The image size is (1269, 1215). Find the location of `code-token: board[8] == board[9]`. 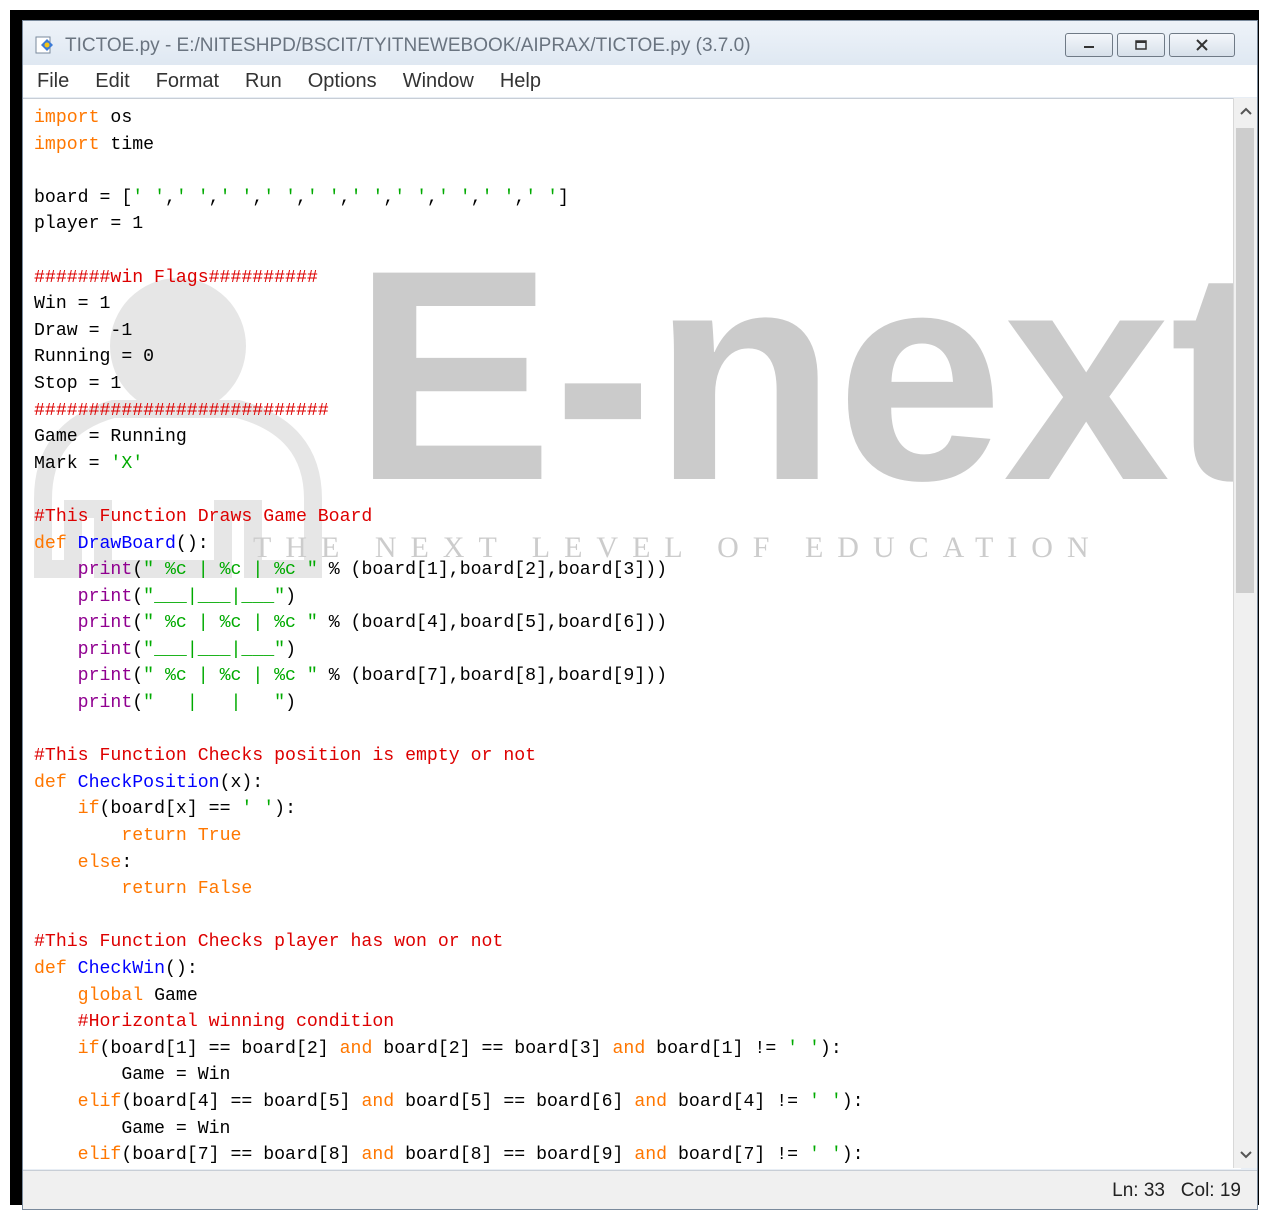

code-token: board[8] == board[9] is located at coordinates (514, 1155).